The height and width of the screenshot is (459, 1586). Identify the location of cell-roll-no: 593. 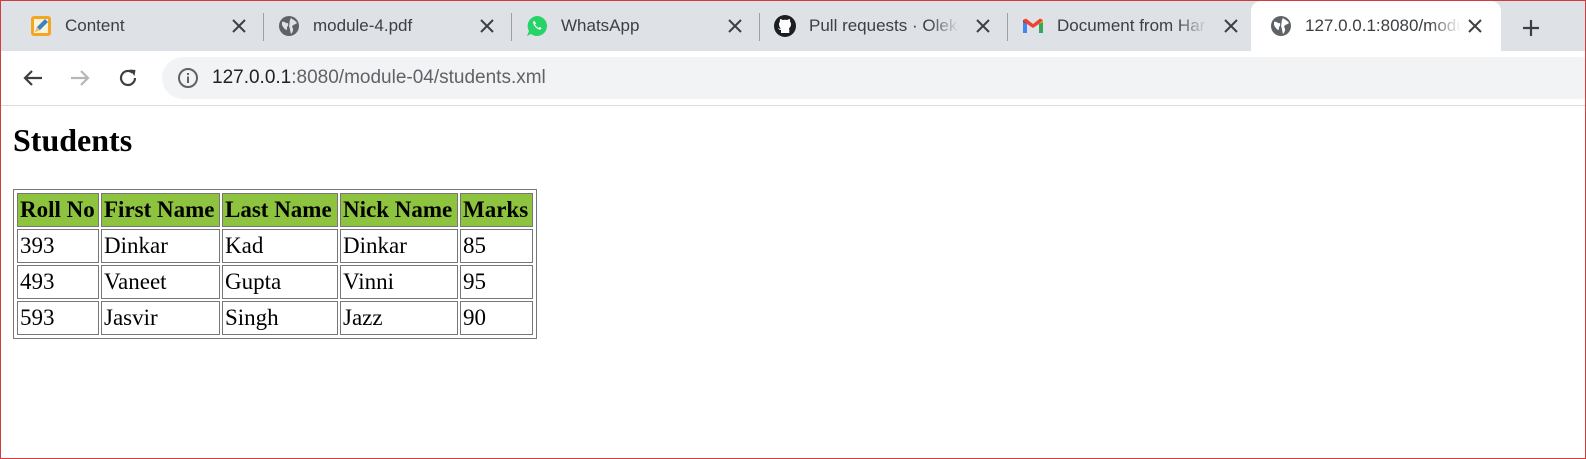
(58, 318).